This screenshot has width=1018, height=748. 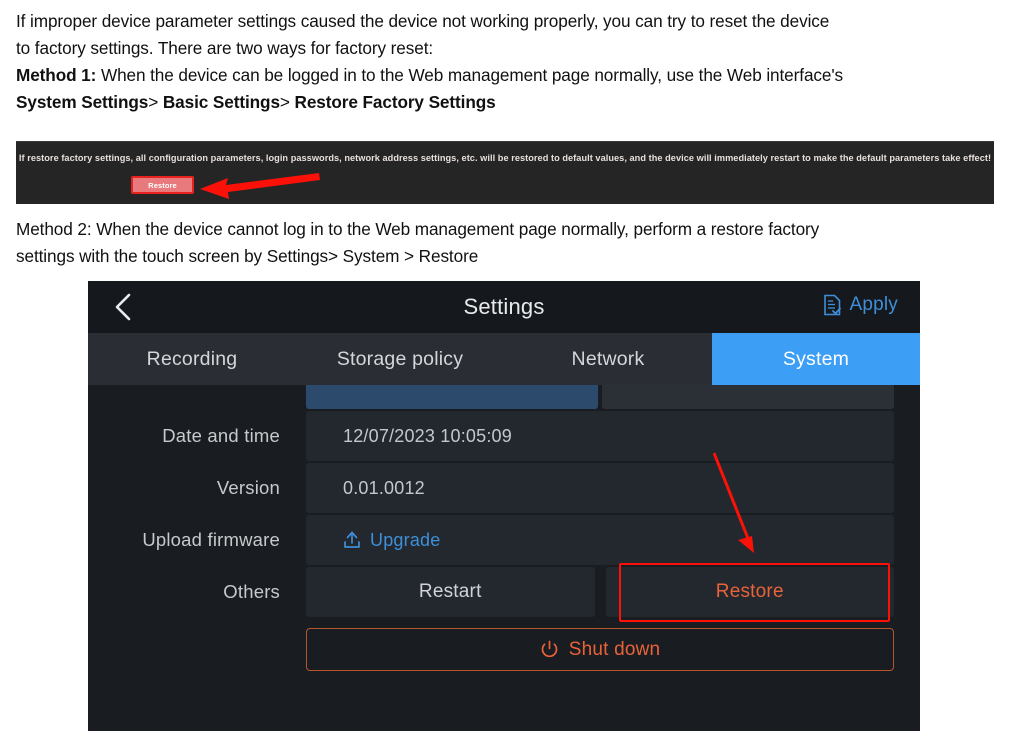 I want to click on row-version: Version 0.01.0012, so click(x=504, y=488).